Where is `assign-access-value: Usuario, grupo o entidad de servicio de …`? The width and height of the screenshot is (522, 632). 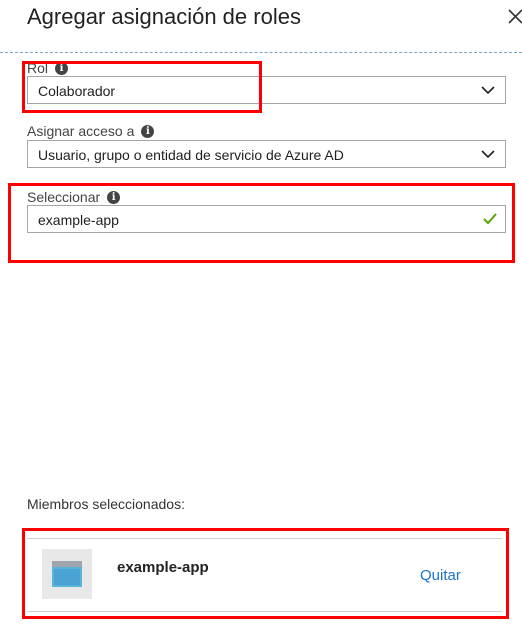
assign-access-value: Usuario, grupo o entidad de servicio de … is located at coordinates (191, 155).